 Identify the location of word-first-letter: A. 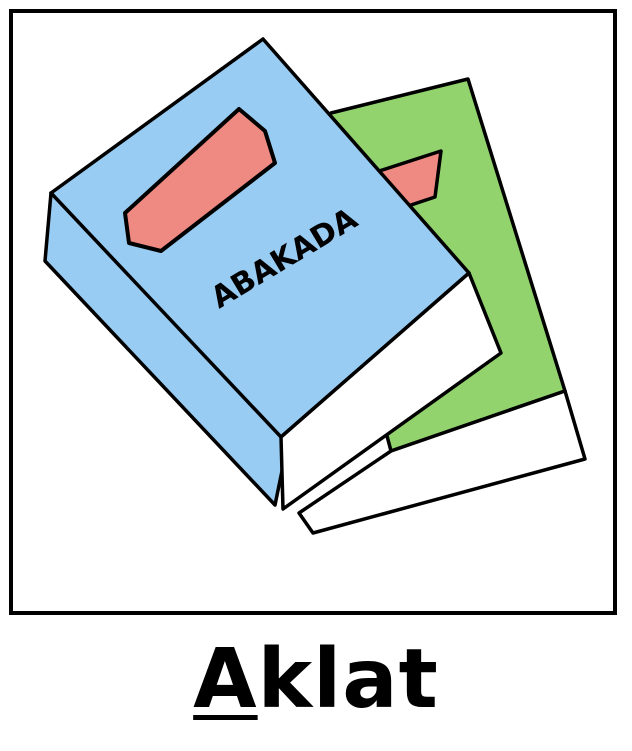
(225, 679).